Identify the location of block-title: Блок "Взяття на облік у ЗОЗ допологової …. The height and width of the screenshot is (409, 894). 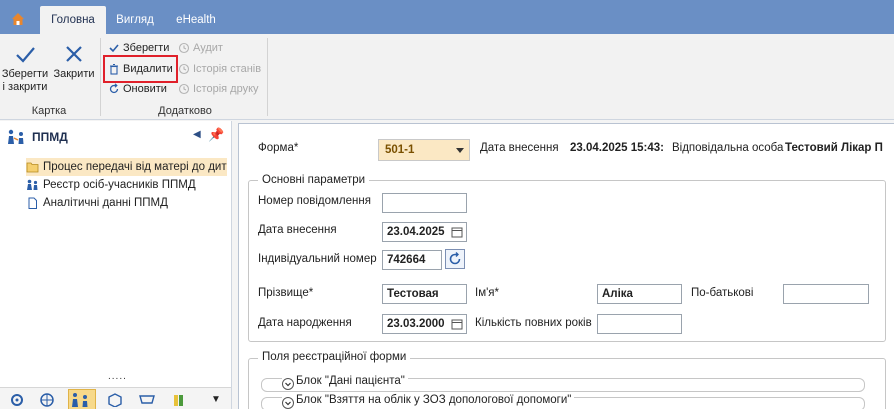
(434, 400).